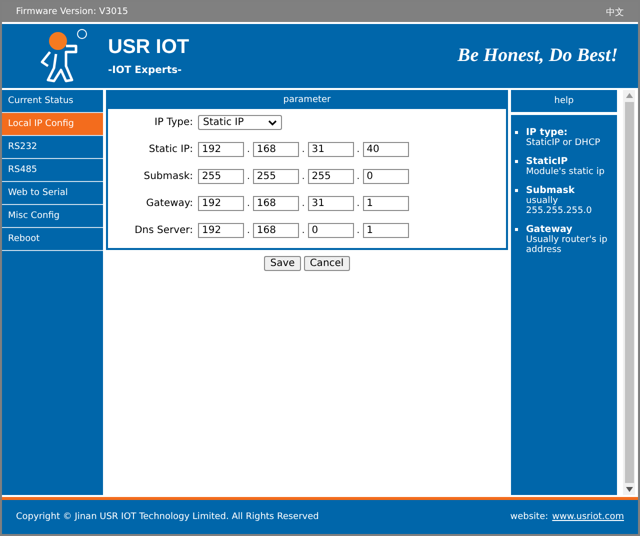 The image size is (640, 536). I want to click on scroll-down-icon, so click(629, 489).